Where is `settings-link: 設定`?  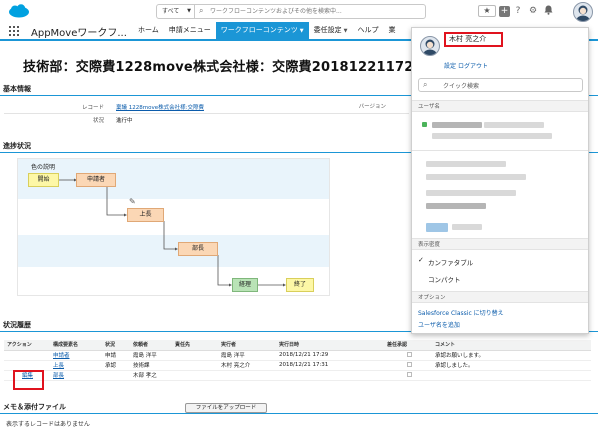 settings-link: 設定 is located at coordinates (450, 65).